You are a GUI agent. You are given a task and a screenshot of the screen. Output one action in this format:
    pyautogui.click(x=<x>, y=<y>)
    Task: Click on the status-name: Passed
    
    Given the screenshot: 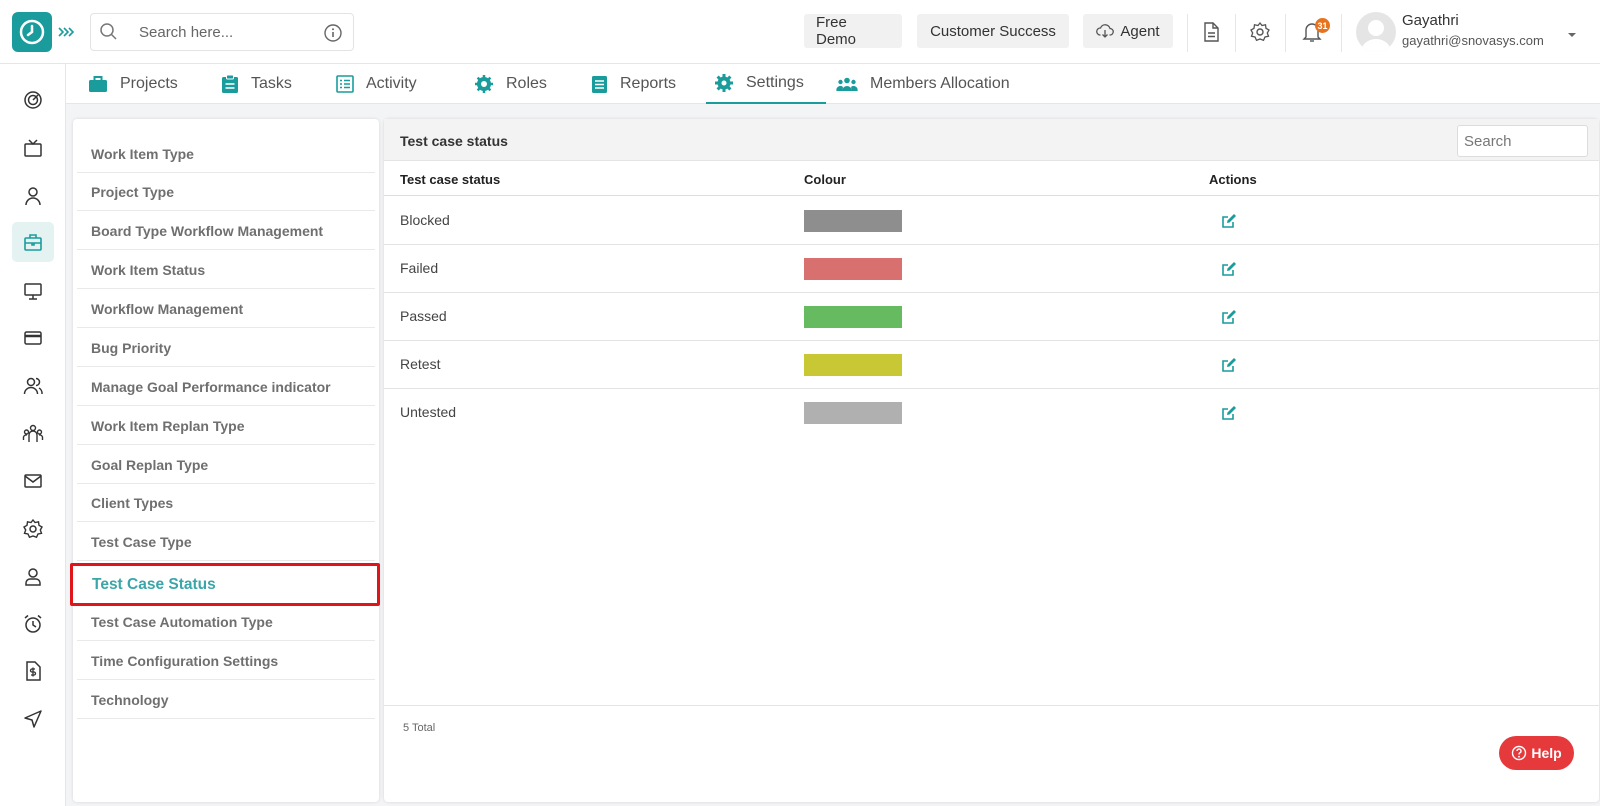 What is the action you would take?
    pyautogui.click(x=423, y=316)
    